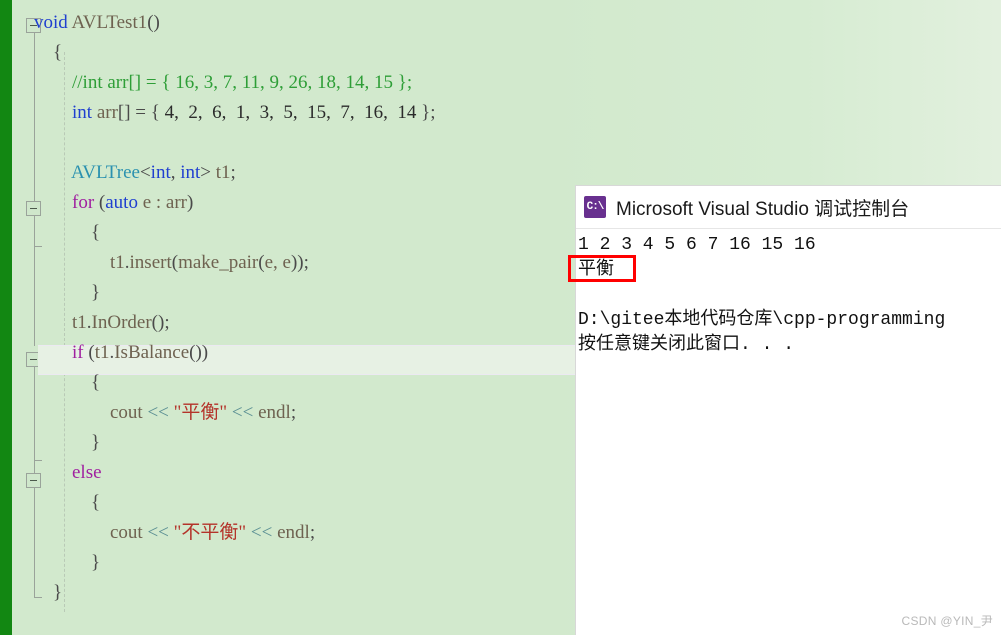  Describe the element at coordinates (153, 22) in the screenshot. I see `code-token: ()` at that location.